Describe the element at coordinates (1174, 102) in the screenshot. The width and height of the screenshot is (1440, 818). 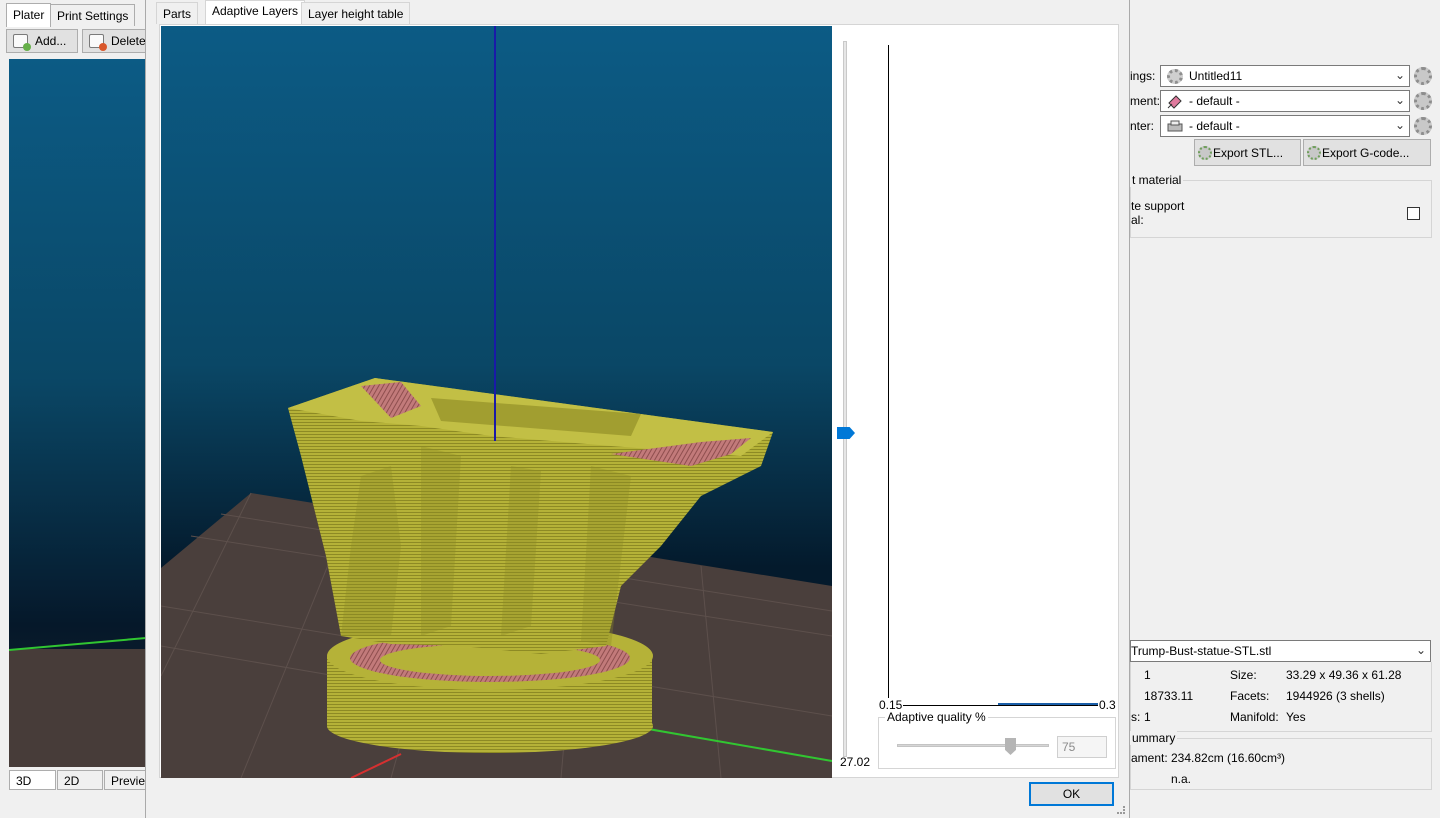
I see `filament-icon` at that location.